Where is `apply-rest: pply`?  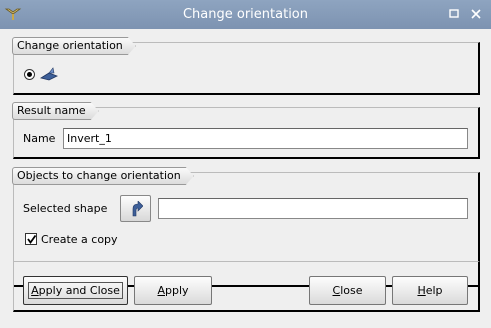 apply-rest: pply is located at coordinates (177, 290).